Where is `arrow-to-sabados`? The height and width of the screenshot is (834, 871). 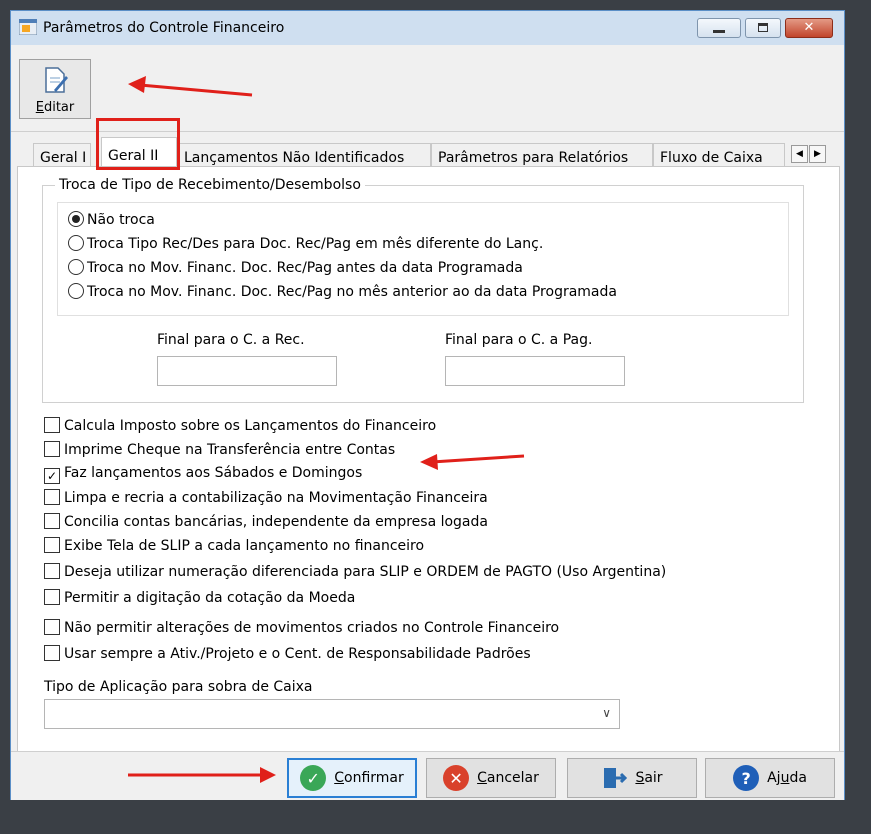 arrow-to-sabados is located at coordinates (478, 459).